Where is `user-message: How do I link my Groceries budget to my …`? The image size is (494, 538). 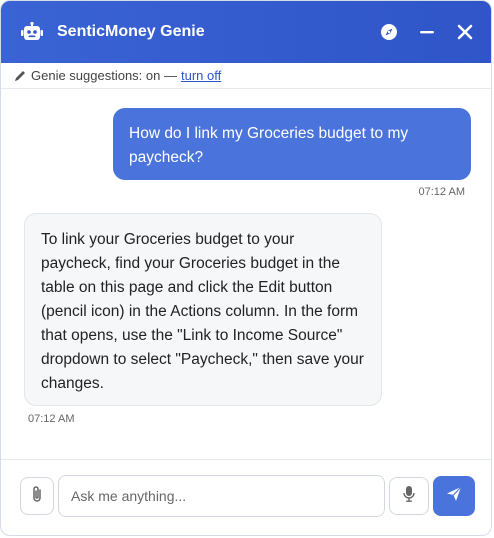 user-message: How do I link my Groceries budget to my … is located at coordinates (292, 144).